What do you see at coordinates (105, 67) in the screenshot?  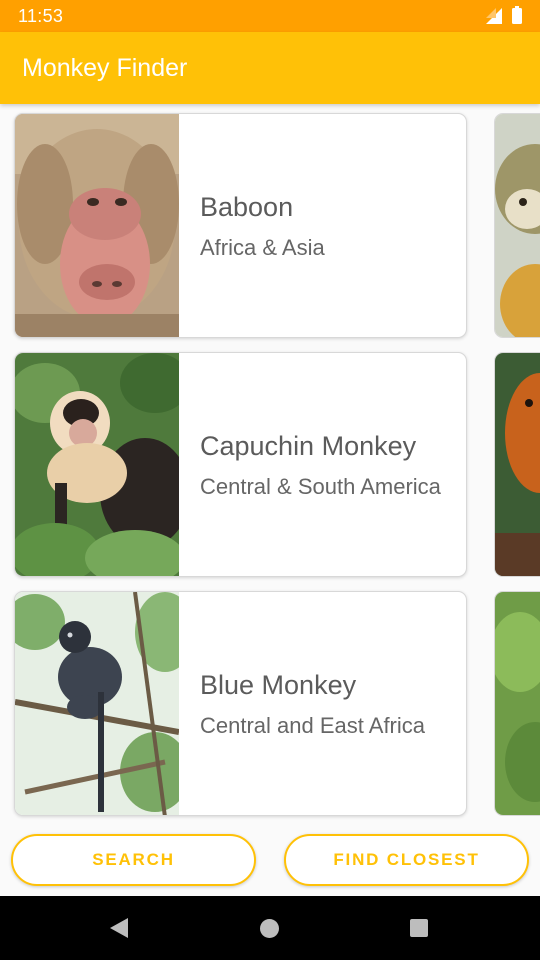 I see `app-title: Monkey Finder` at bounding box center [105, 67].